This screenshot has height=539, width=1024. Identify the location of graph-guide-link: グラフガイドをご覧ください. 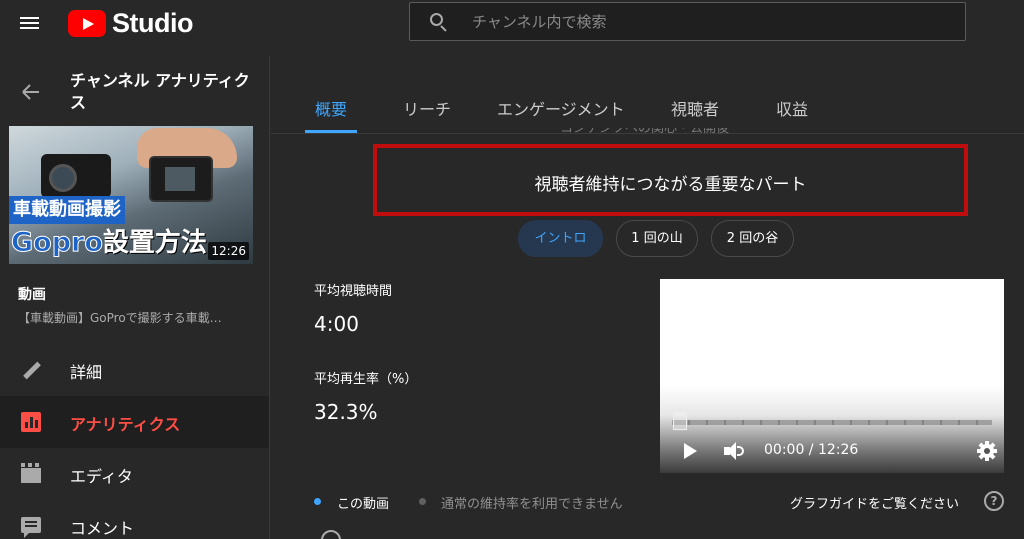
(874, 502).